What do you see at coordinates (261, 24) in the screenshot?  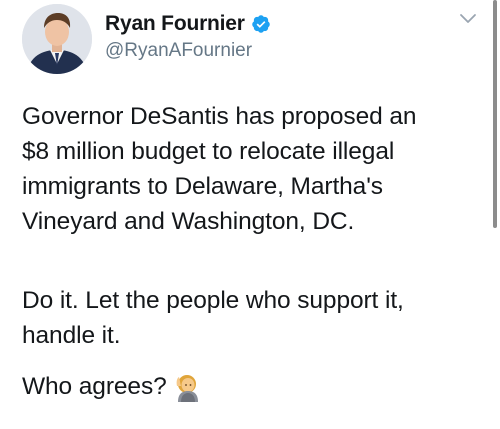 I see `verified-badge-icon` at bounding box center [261, 24].